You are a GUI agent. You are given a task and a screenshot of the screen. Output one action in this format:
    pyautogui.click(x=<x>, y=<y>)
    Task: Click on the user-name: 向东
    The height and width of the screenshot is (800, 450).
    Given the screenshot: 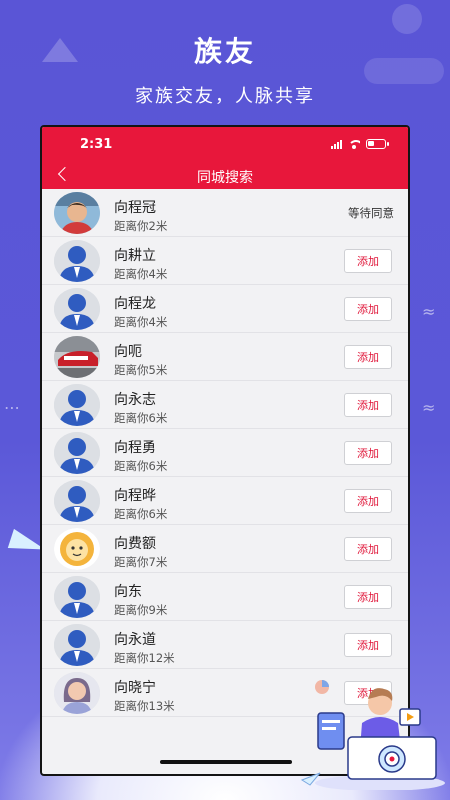 What is the action you would take?
    pyautogui.click(x=128, y=592)
    